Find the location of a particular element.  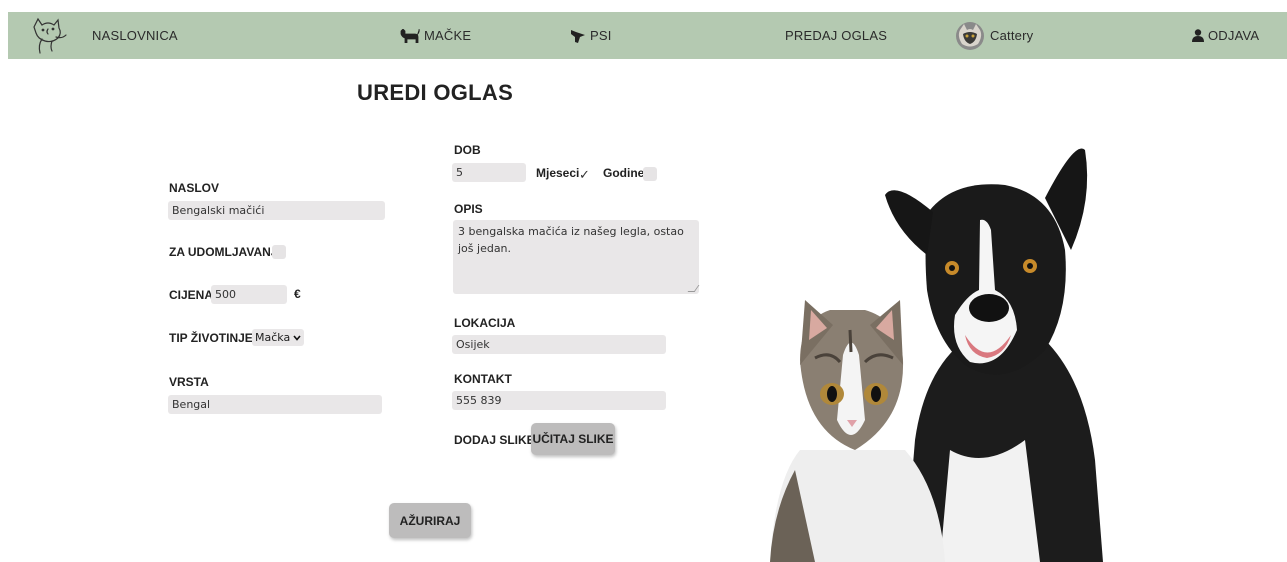

godine-label: Godine is located at coordinates (624, 173).